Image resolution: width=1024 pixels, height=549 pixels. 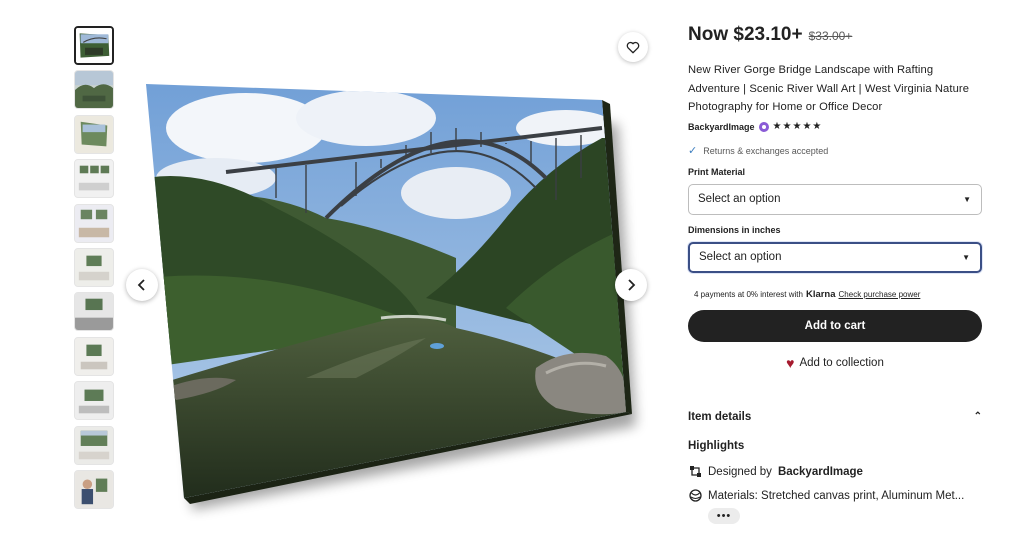 What do you see at coordinates (841, 362) in the screenshot?
I see `add-to-collection-label: Add to collection` at bounding box center [841, 362].